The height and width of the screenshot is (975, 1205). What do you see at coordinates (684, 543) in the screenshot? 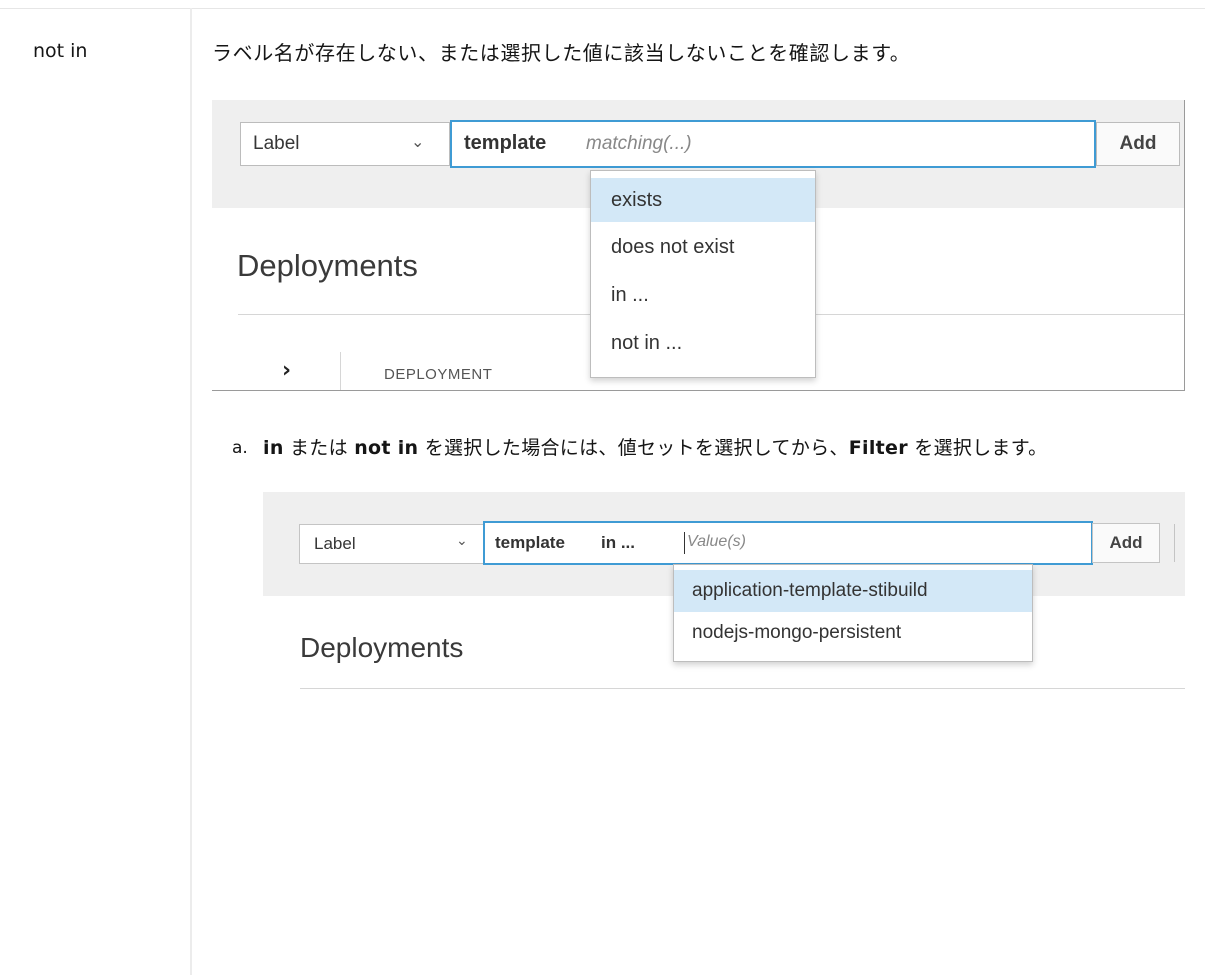
I see `text-cursor` at bounding box center [684, 543].